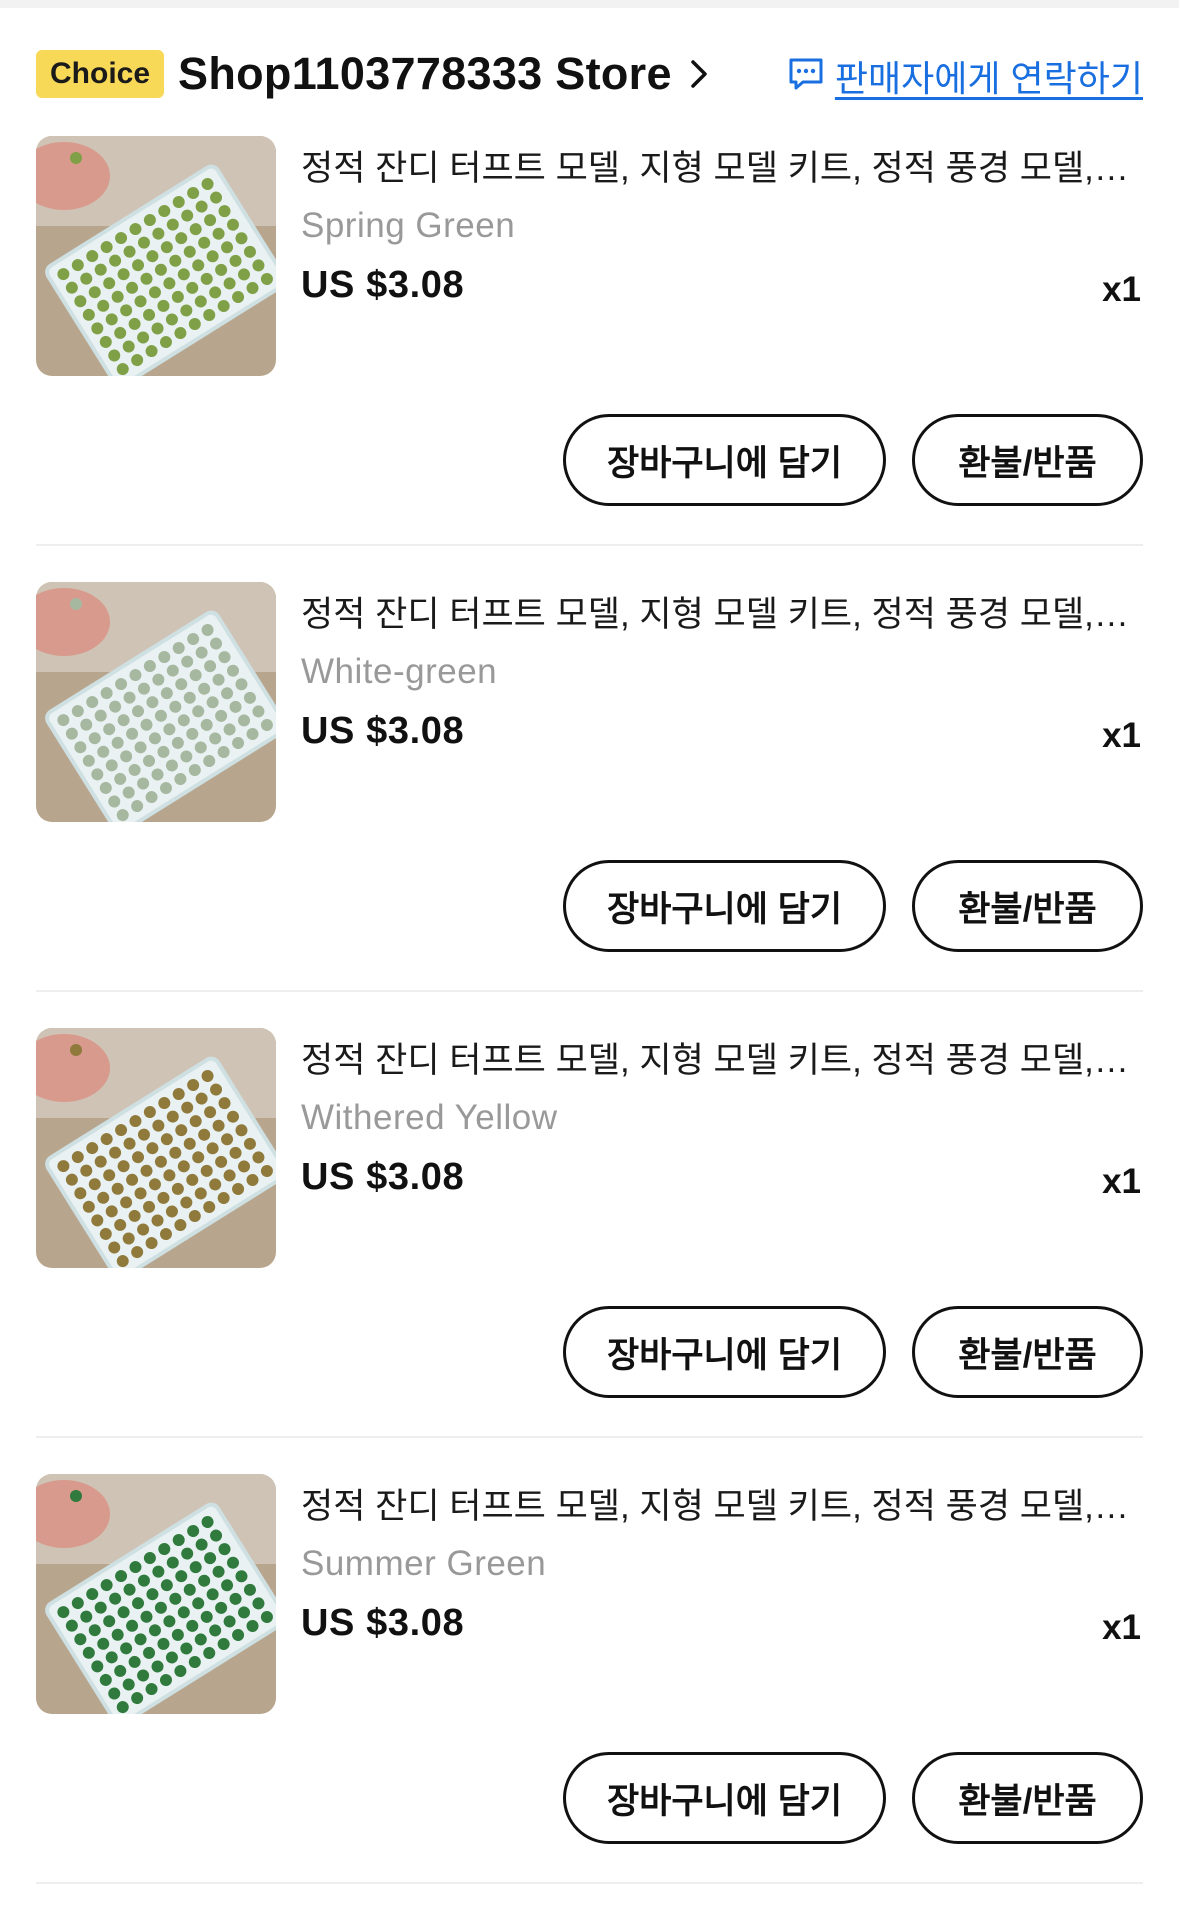 This screenshot has width=1179, height=1920. What do you see at coordinates (988, 78) in the screenshot?
I see `contact-seller-label: 판매자에게 연락하기` at bounding box center [988, 78].